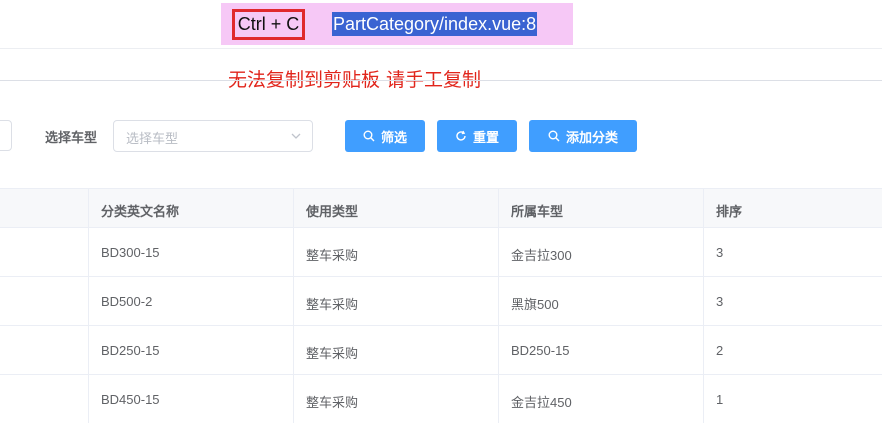  Describe the element at coordinates (441, 48) in the screenshot. I see `header-divider` at that location.